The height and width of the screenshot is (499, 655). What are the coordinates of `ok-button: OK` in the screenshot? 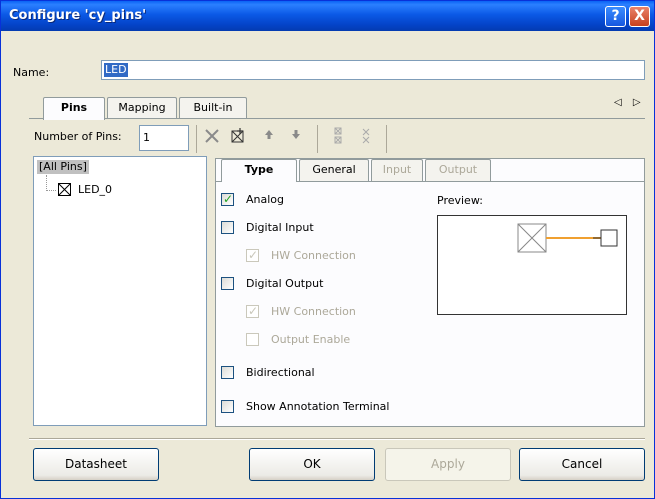 It's located at (312, 464).